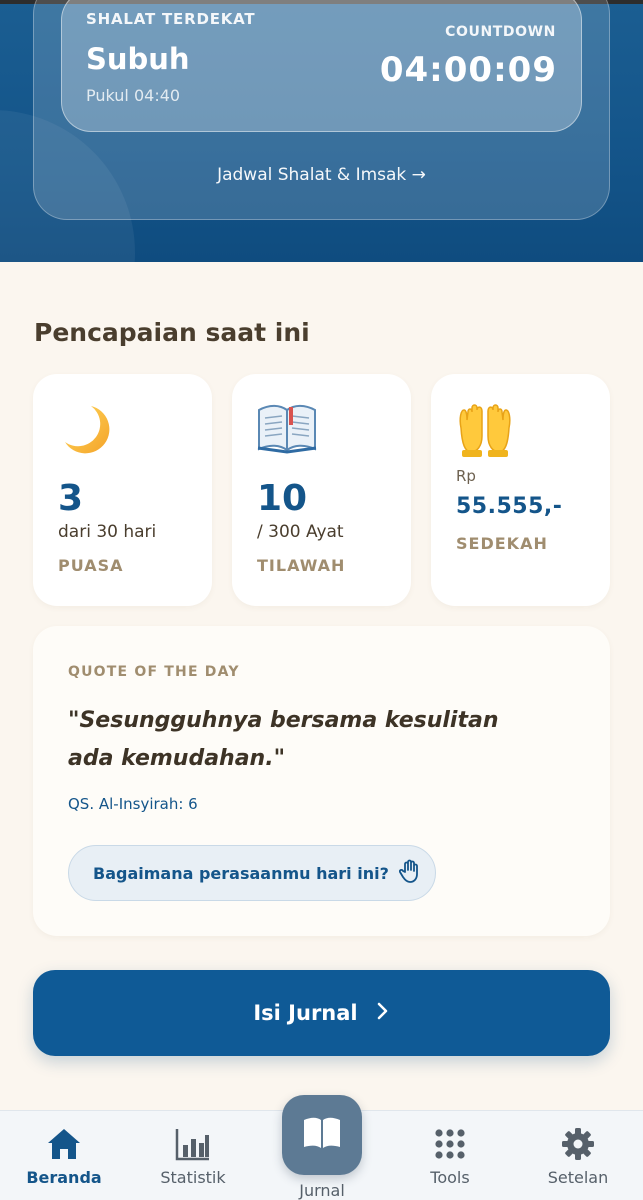  What do you see at coordinates (502, 543) in the screenshot?
I see `charity-caption: SEDEKAH` at bounding box center [502, 543].